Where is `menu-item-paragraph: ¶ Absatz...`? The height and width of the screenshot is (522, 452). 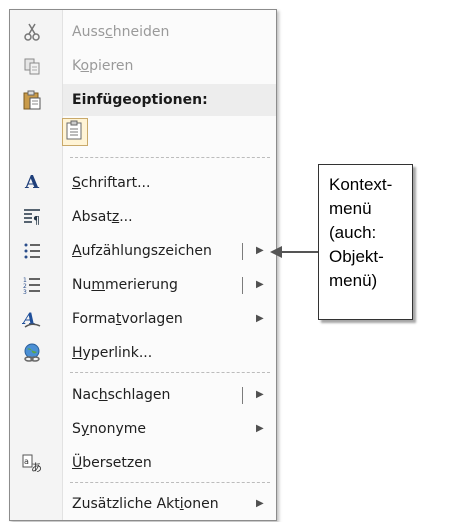
menu-item-paragraph: ¶ Absatz... is located at coordinates (143, 217).